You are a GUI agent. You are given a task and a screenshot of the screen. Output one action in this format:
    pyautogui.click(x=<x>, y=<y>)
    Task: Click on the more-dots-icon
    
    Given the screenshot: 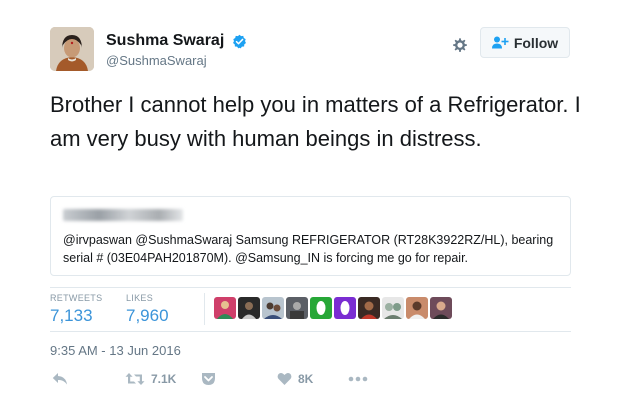 What is the action you would take?
    pyautogui.click(x=358, y=379)
    